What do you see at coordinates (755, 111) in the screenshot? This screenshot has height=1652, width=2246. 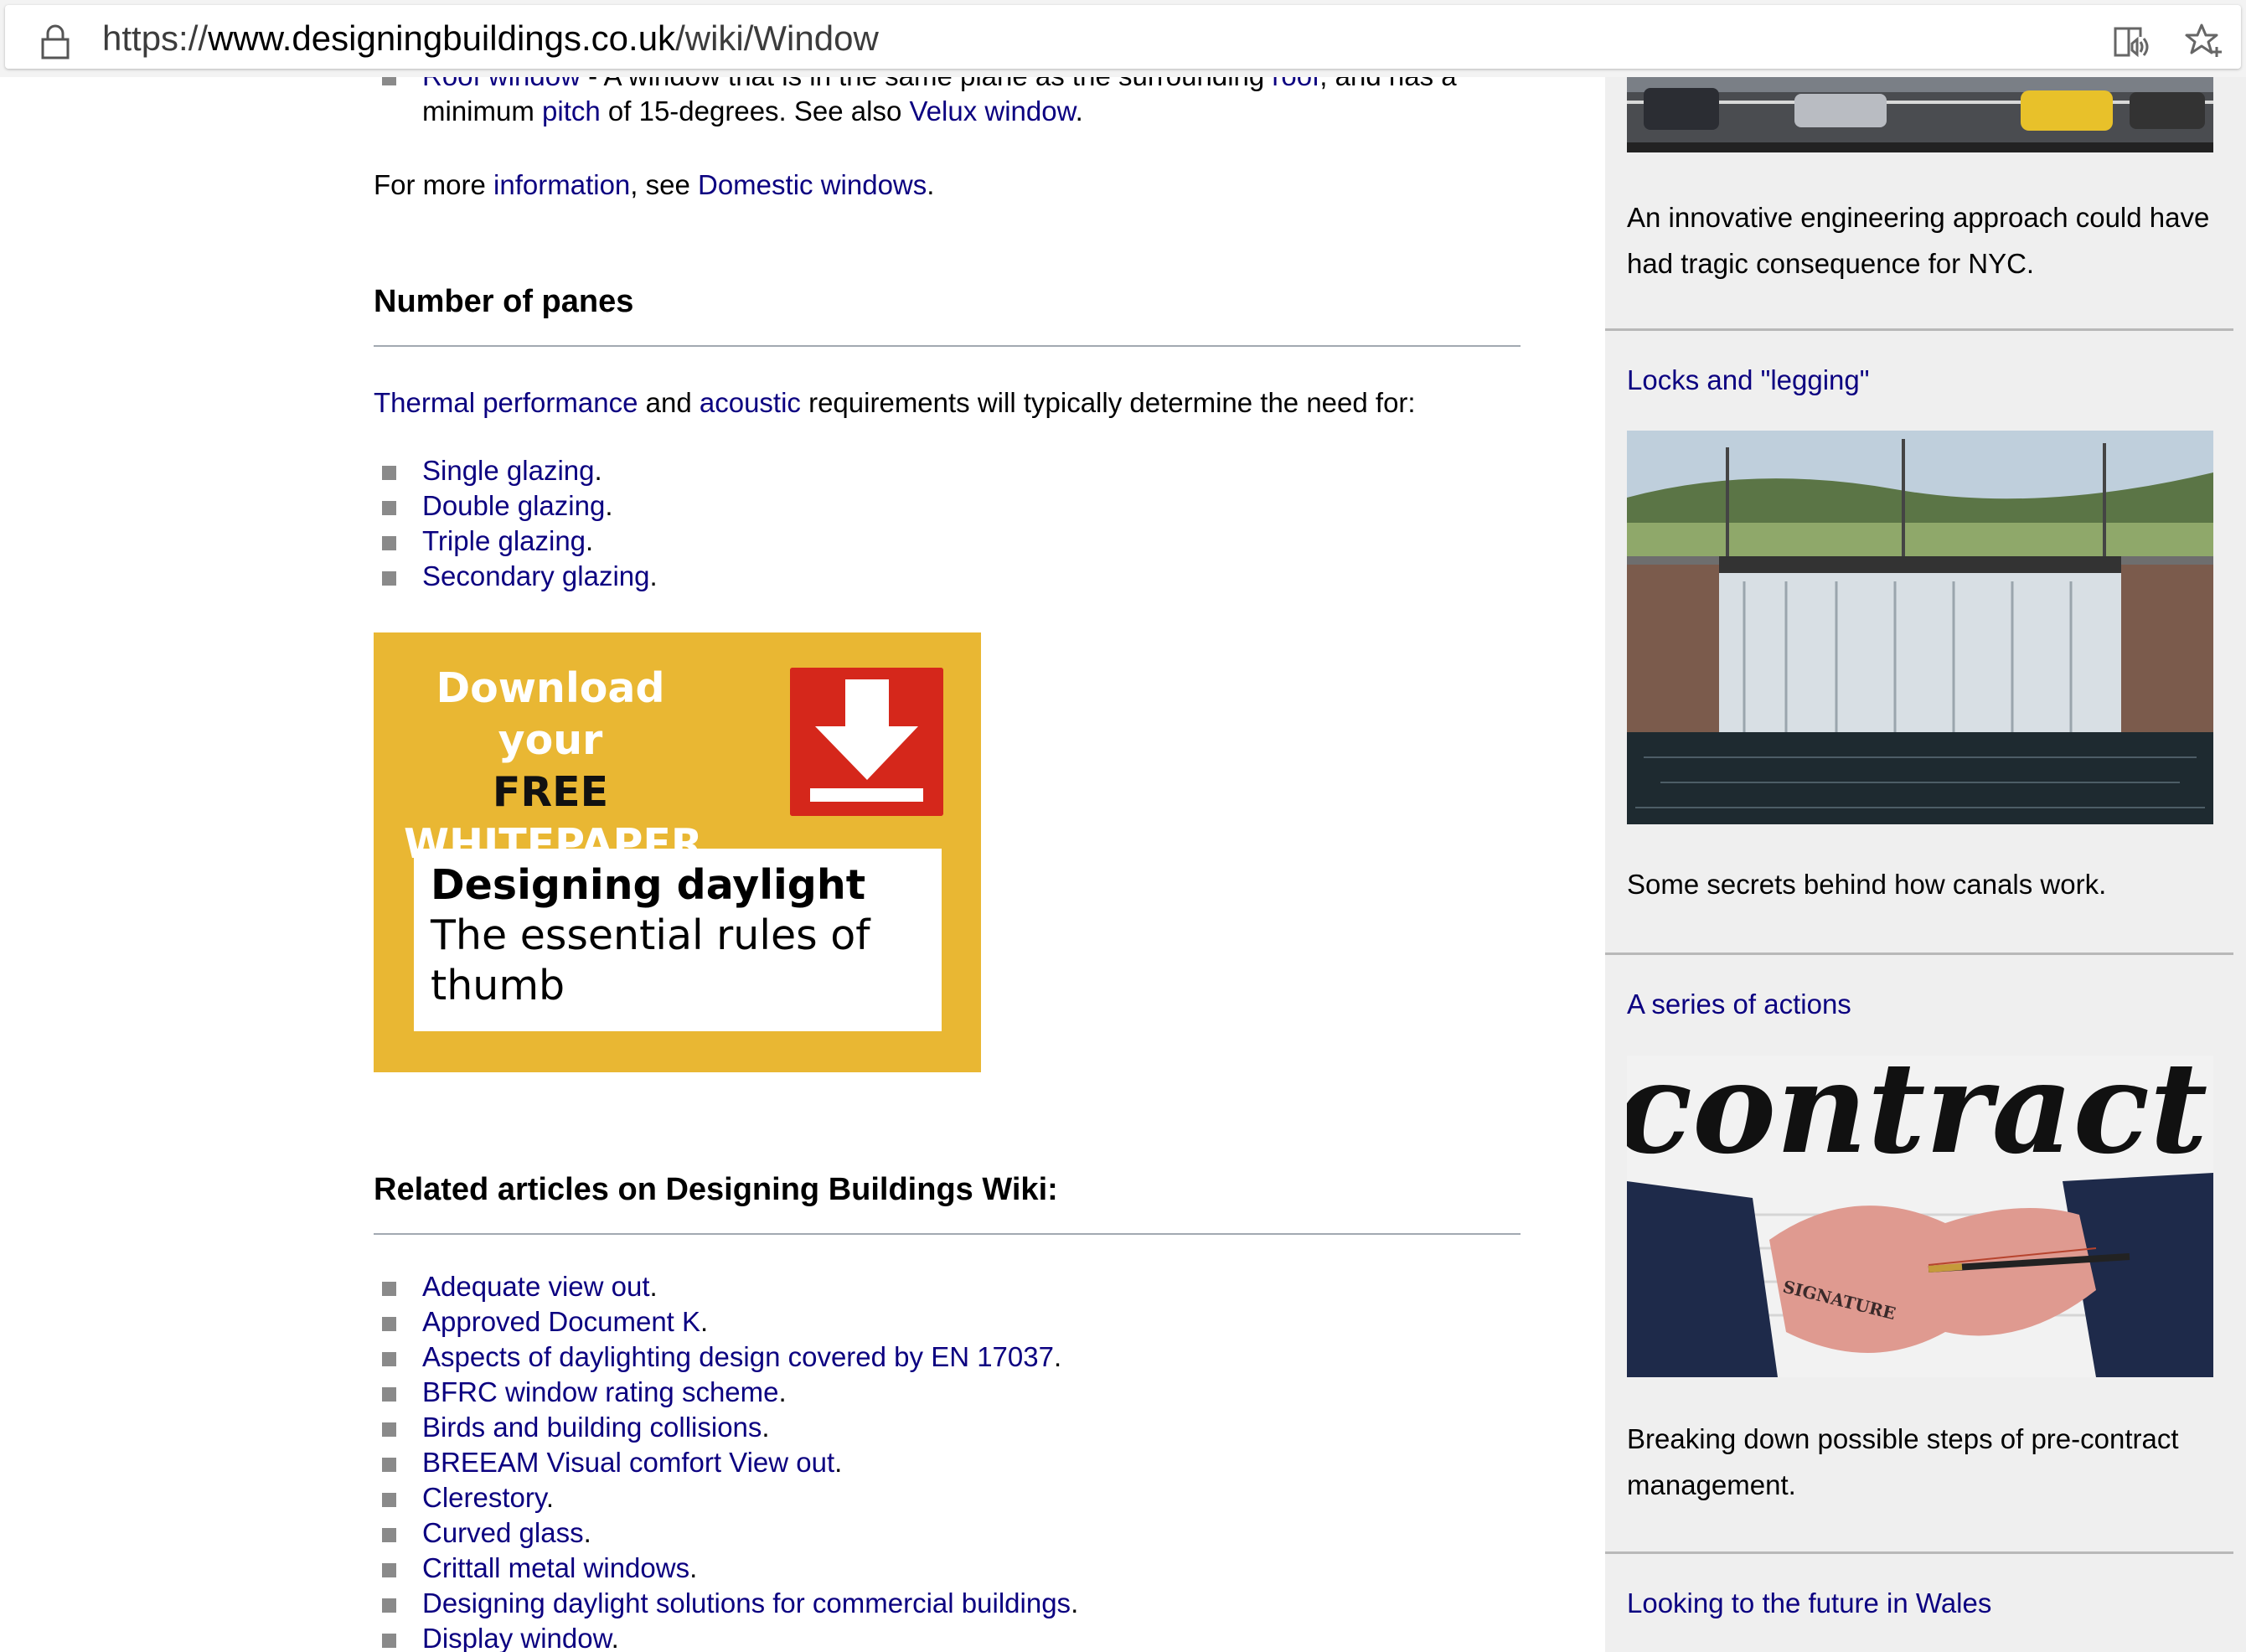 I see `list-item-text: of 15-degrees. See also` at bounding box center [755, 111].